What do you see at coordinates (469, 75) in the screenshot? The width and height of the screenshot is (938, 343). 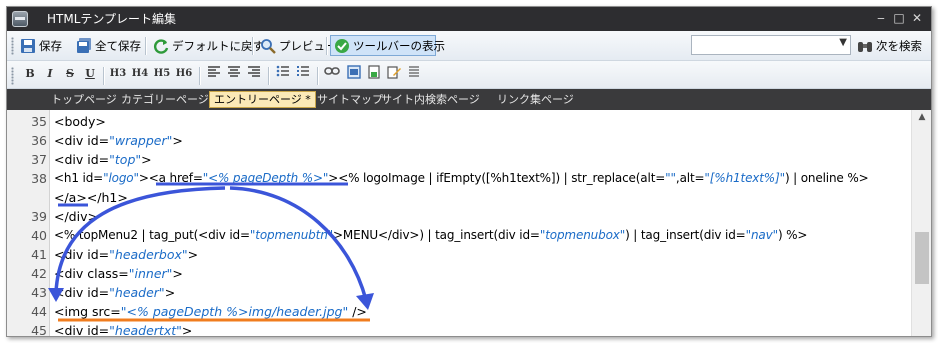 I see `format-toolbar: B I S U H3 H4 H5 H6` at bounding box center [469, 75].